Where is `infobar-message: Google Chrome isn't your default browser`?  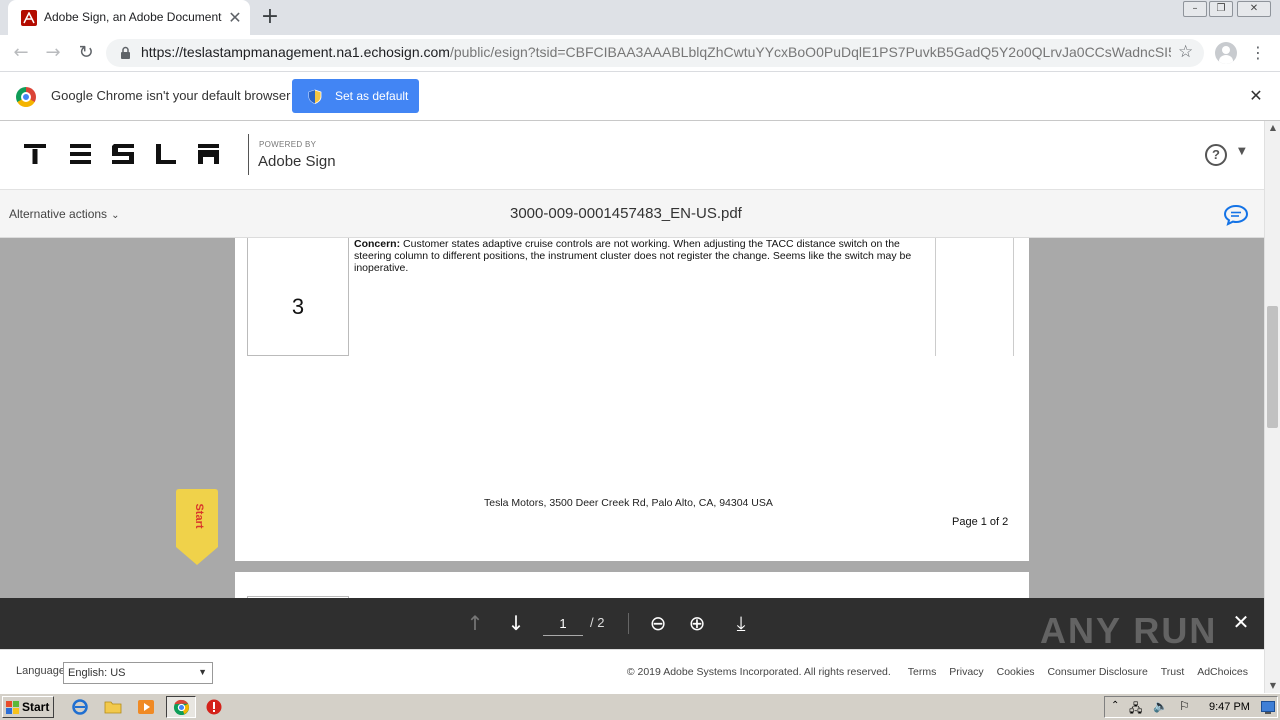 infobar-message: Google Chrome isn't your default browser is located at coordinates (171, 95).